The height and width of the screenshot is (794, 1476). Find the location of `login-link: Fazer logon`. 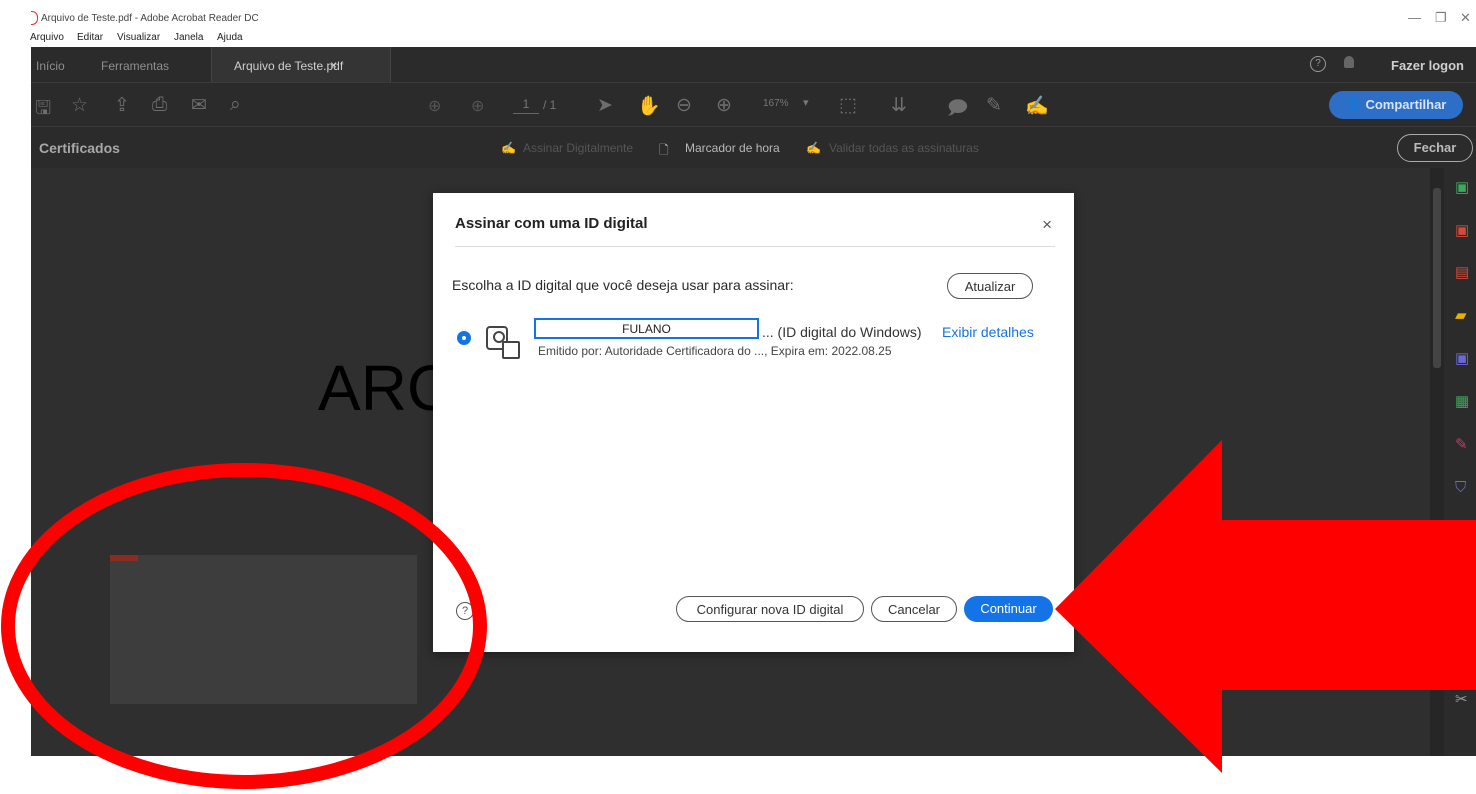

login-link: Fazer logon is located at coordinates (1427, 65).